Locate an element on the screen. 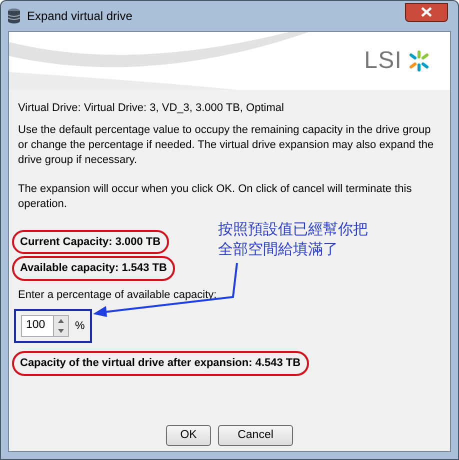 This screenshot has height=460, width=459. annotation-note: 按照預設值已經幫你把 全部空間給填滿了 is located at coordinates (293, 239).